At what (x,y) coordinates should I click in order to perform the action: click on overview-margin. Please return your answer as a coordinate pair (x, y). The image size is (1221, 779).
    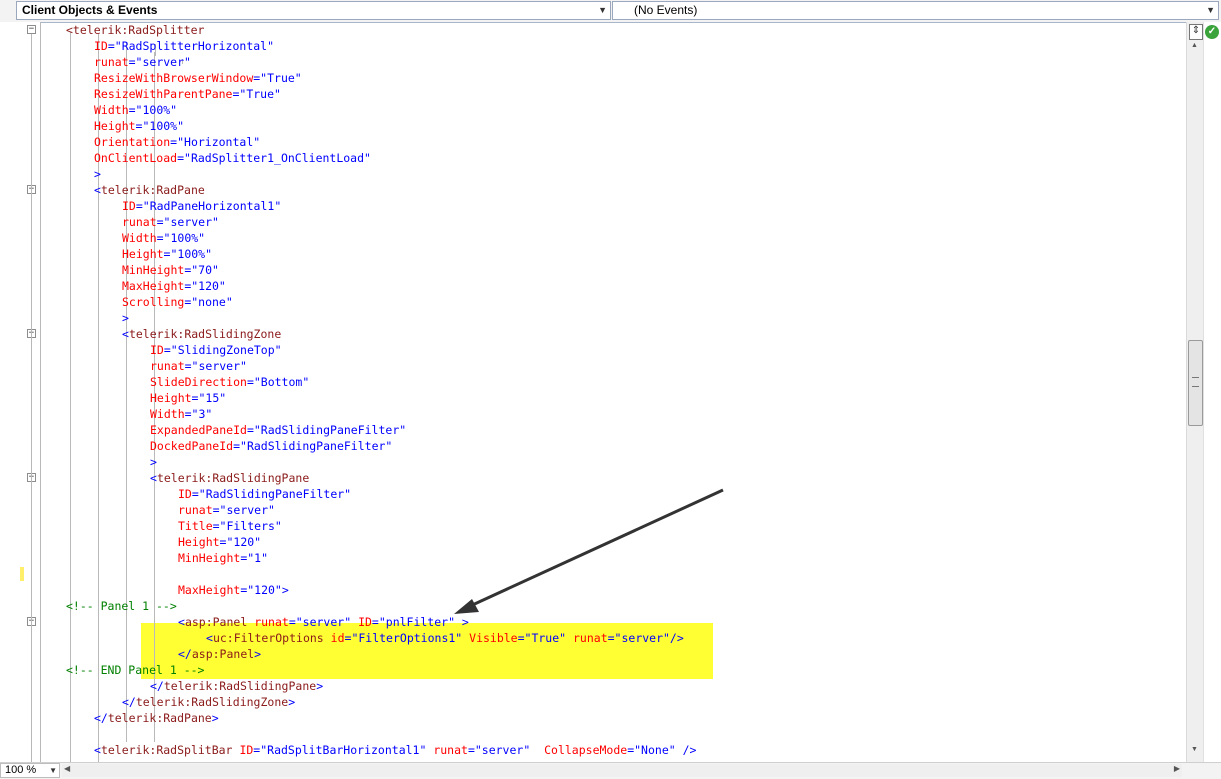
    Looking at the image, I should click on (1212, 392).